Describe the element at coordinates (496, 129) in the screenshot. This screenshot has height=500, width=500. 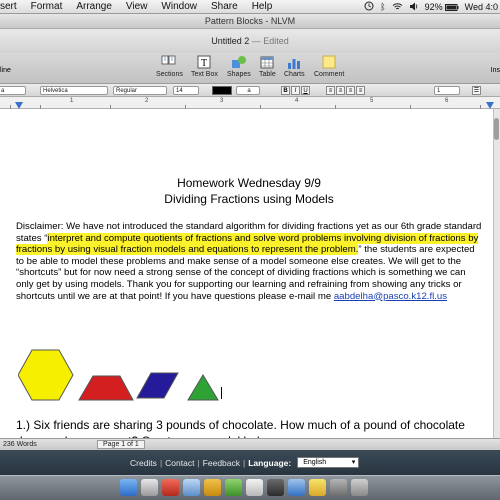
I see `scrollbar-thumb` at that location.